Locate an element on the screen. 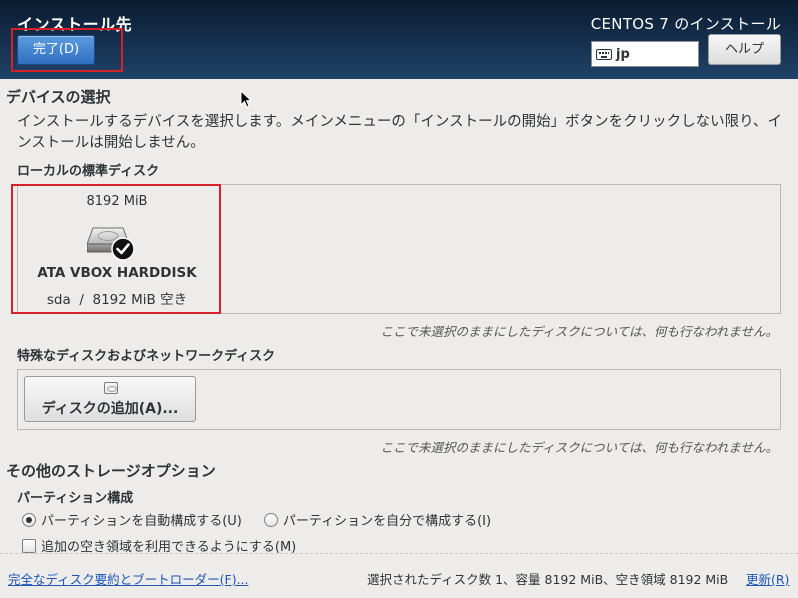 The height and width of the screenshot is (598, 798). disk-model-name: ATA VBOX HARDDISK is located at coordinates (117, 273).